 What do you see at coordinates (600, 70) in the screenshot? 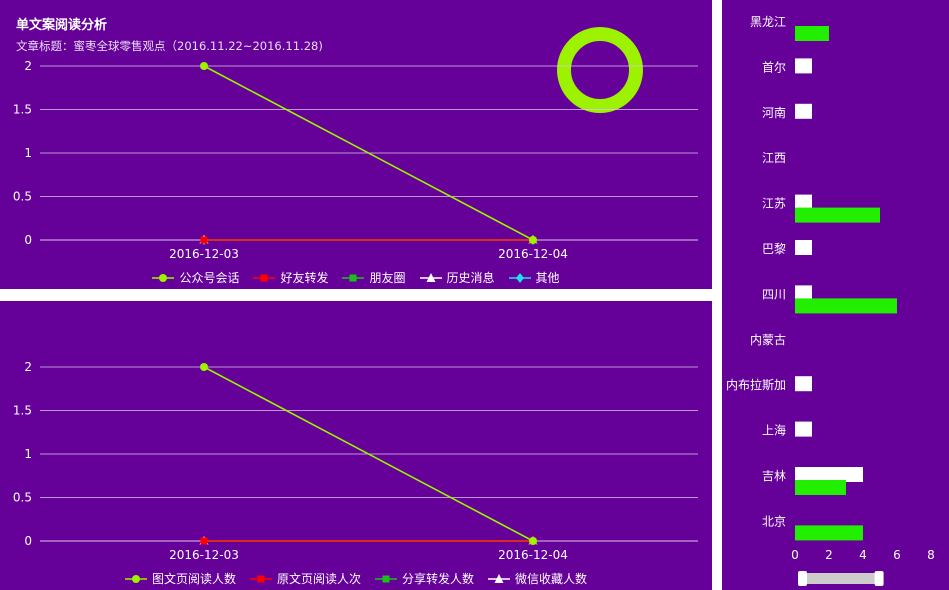
I see `loading-ring-icon` at bounding box center [600, 70].